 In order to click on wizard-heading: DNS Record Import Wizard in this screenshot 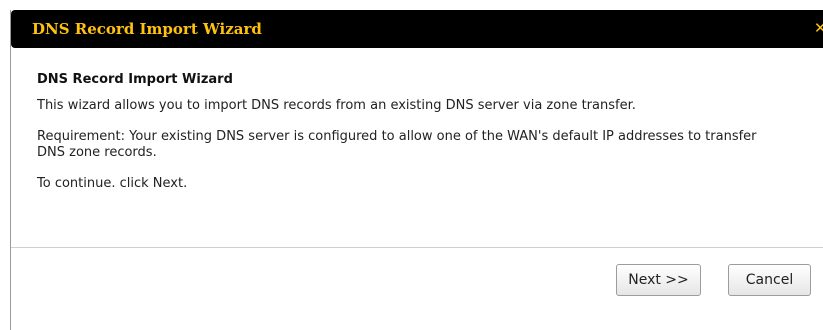, I will do `click(135, 79)`.